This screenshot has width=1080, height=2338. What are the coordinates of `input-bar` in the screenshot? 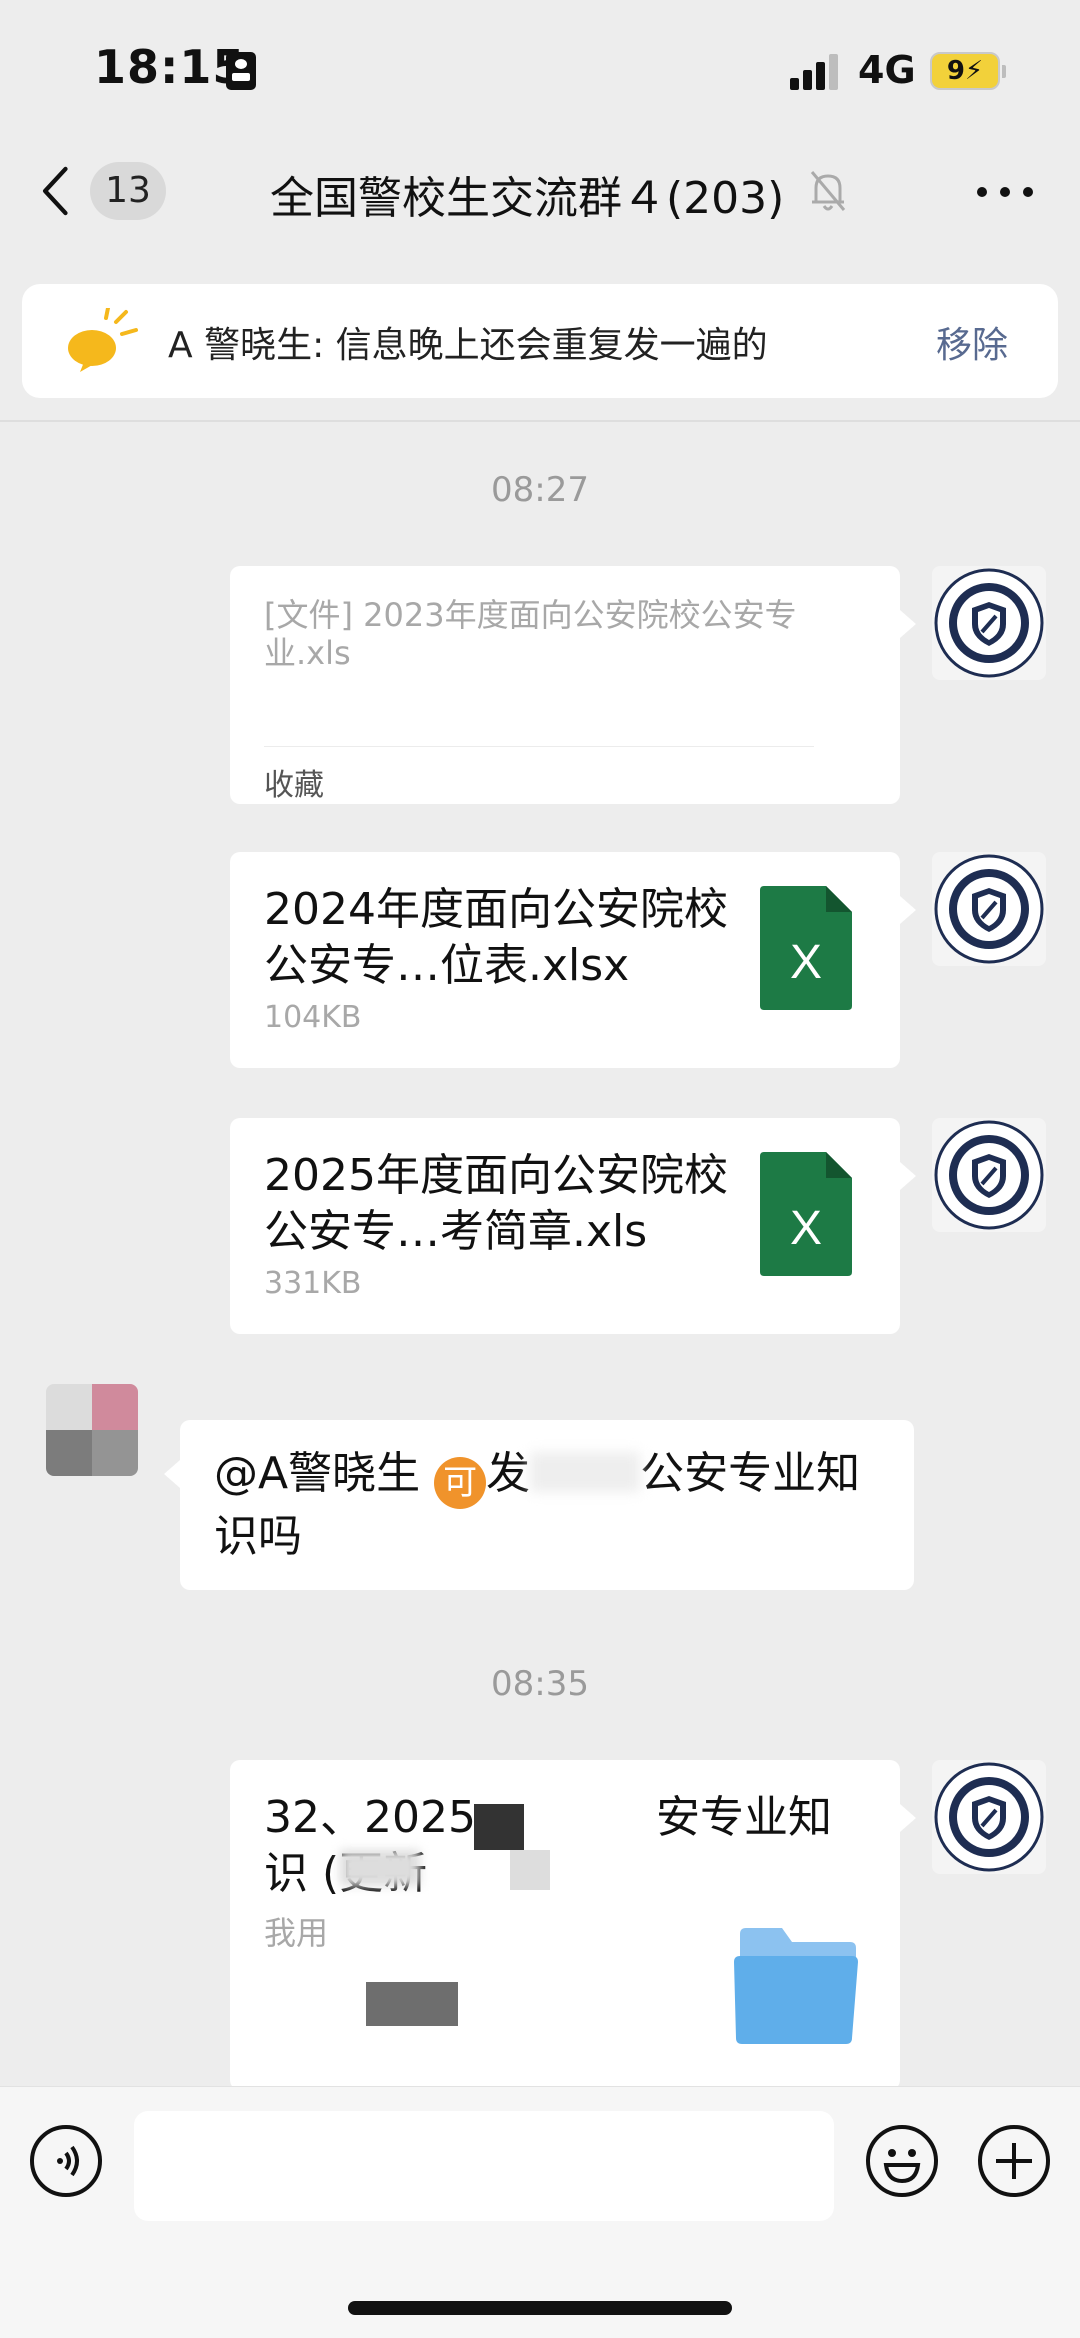 It's located at (540, 2212).